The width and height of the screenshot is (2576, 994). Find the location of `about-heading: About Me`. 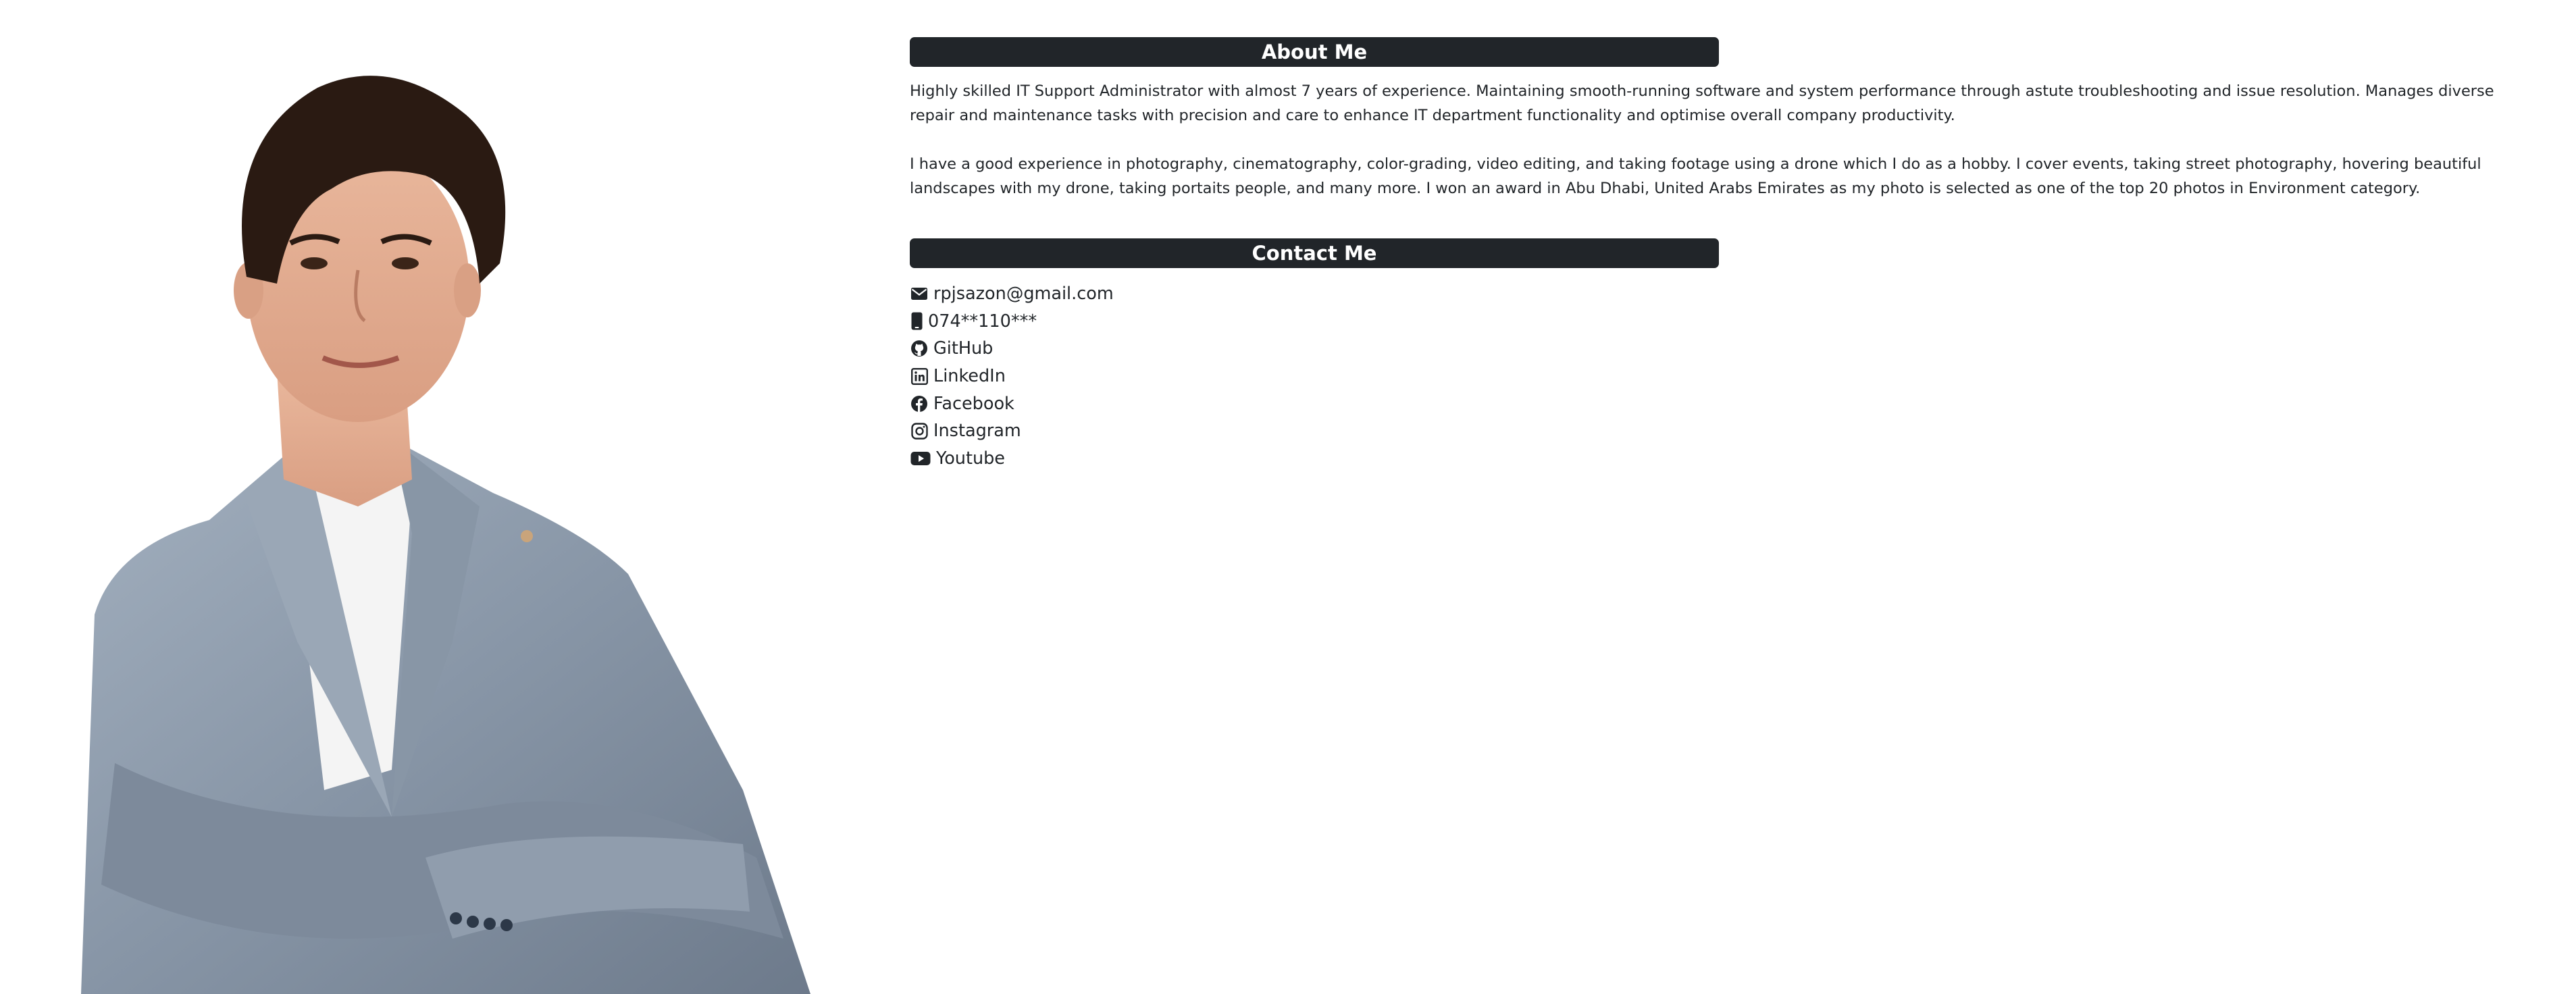

about-heading: About Me is located at coordinates (1314, 52).